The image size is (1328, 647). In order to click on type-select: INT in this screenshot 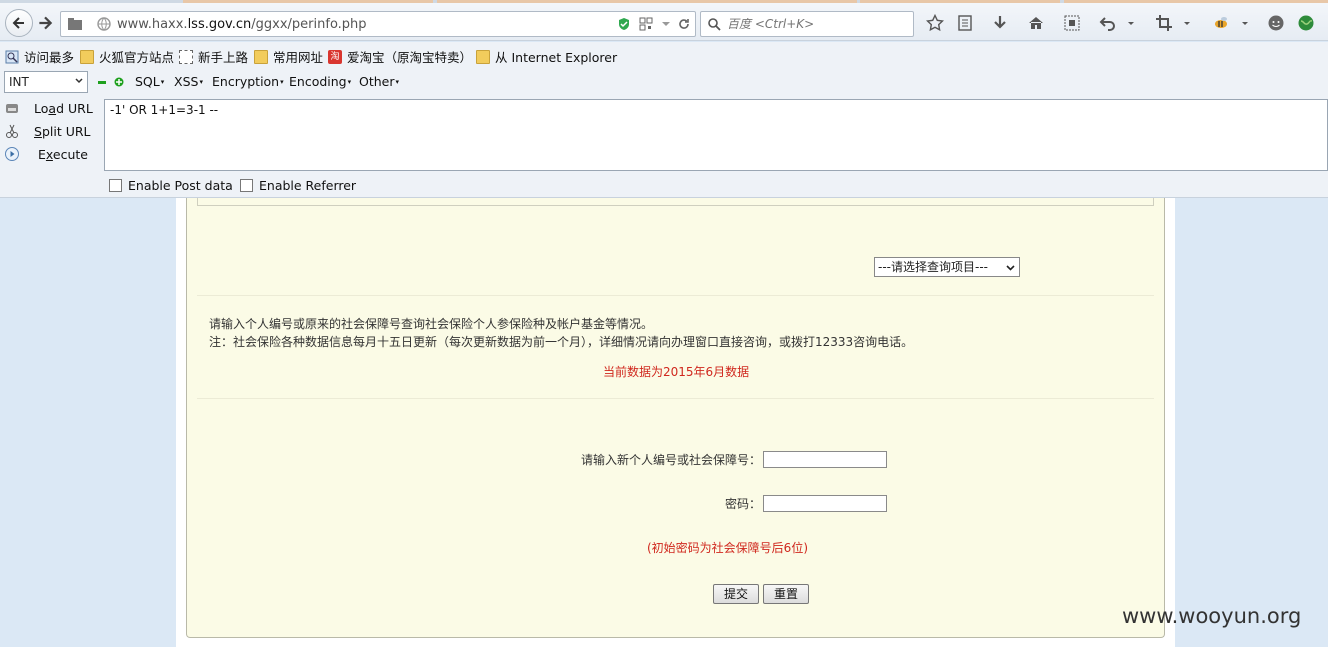, I will do `click(46, 82)`.